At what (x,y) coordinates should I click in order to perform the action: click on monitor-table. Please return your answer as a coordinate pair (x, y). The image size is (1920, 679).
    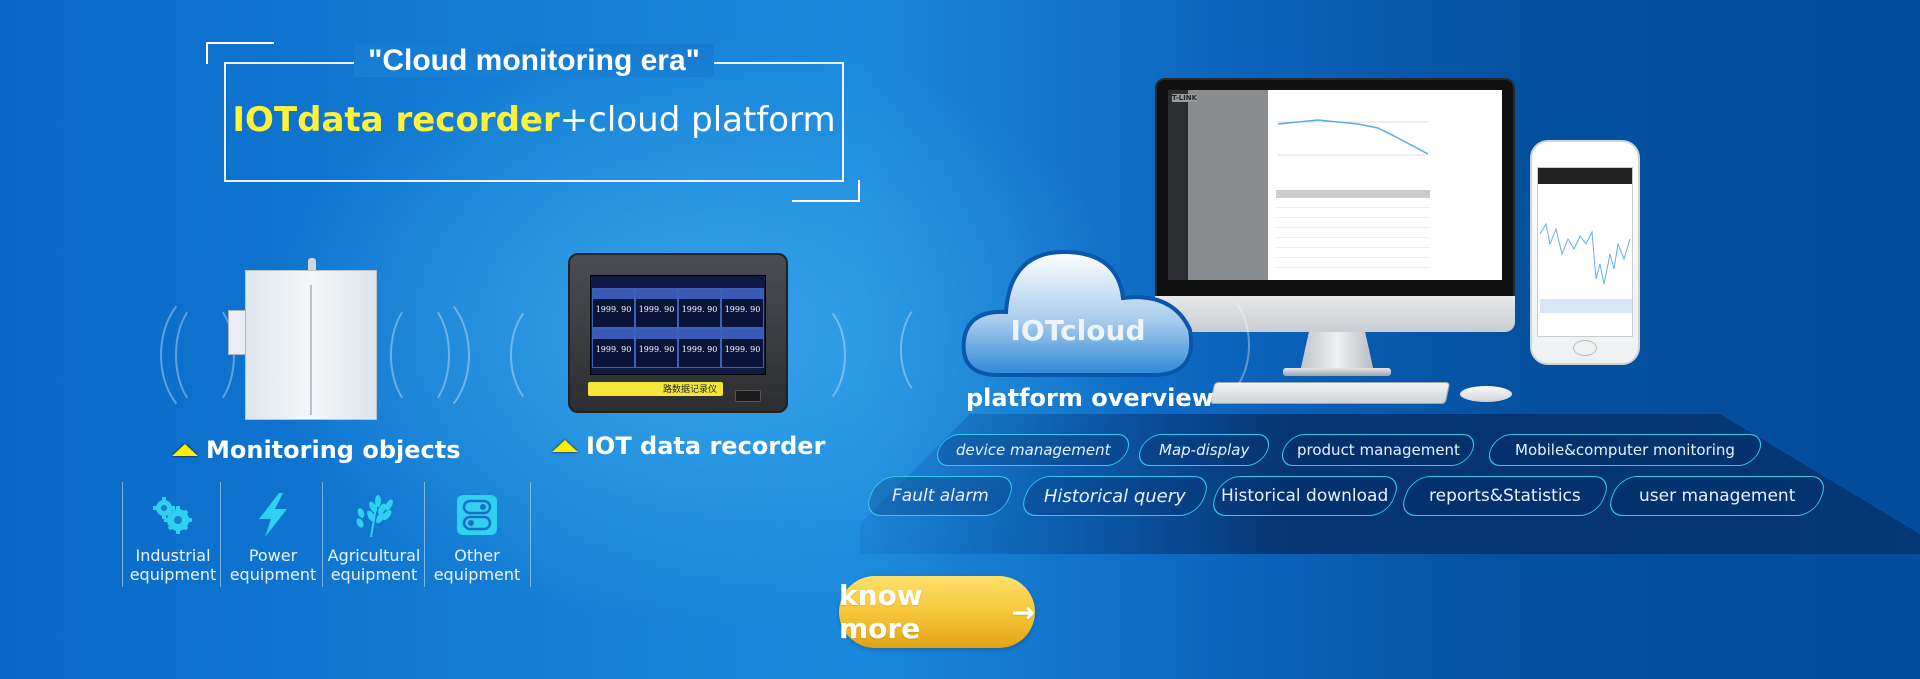
    Looking at the image, I should click on (1353, 230).